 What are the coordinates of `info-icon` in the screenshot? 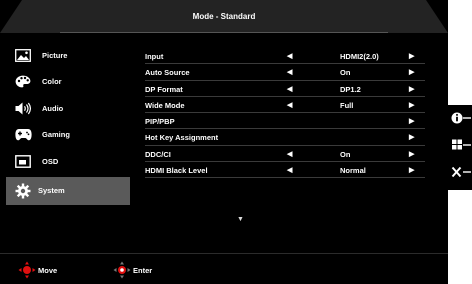 It's located at (461, 120).